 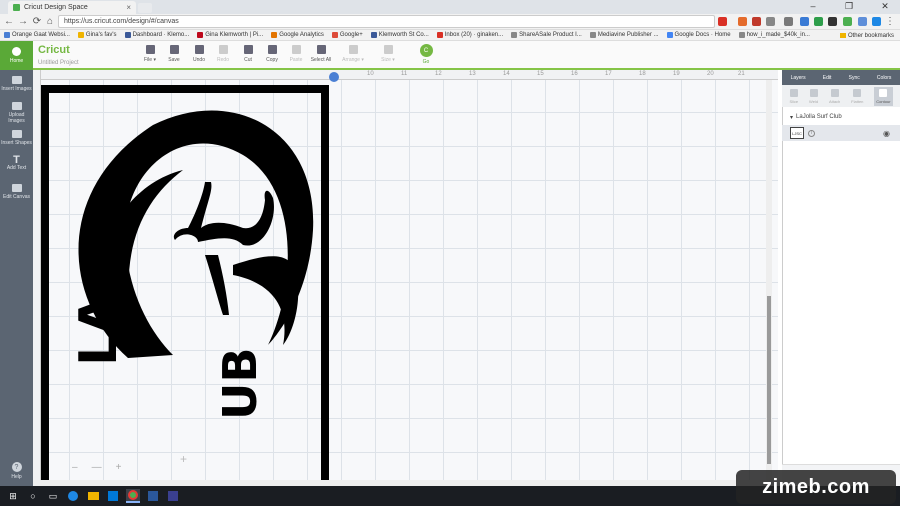 What do you see at coordinates (386, 21) in the screenshot?
I see `address-bar: https://us.cricut.com/design/#/canvas` at bounding box center [386, 21].